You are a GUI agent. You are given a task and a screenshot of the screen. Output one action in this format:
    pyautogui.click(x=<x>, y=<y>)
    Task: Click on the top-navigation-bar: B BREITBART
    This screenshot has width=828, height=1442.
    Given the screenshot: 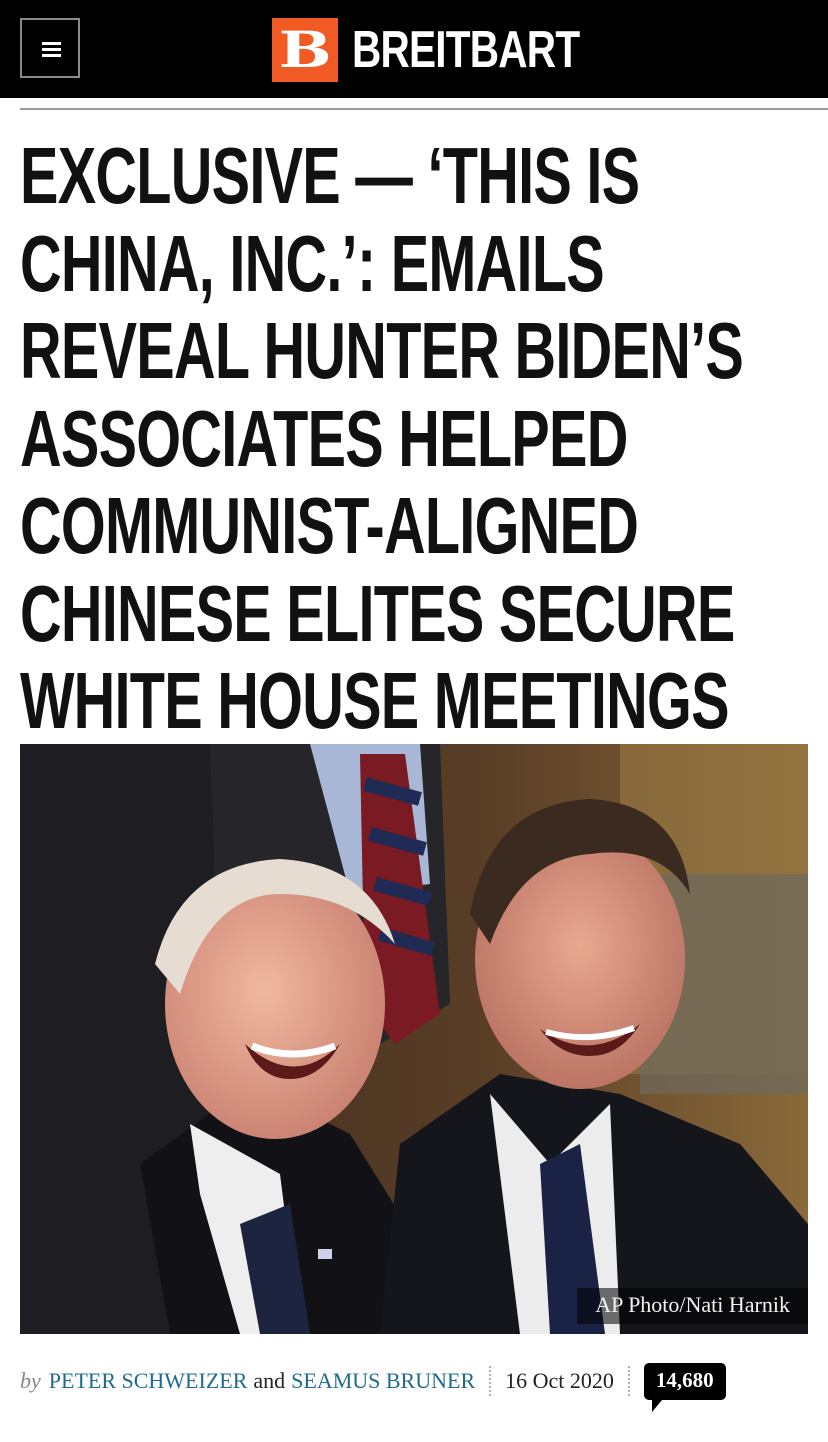 What is the action you would take?
    pyautogui.click(x=414, y=49)
    